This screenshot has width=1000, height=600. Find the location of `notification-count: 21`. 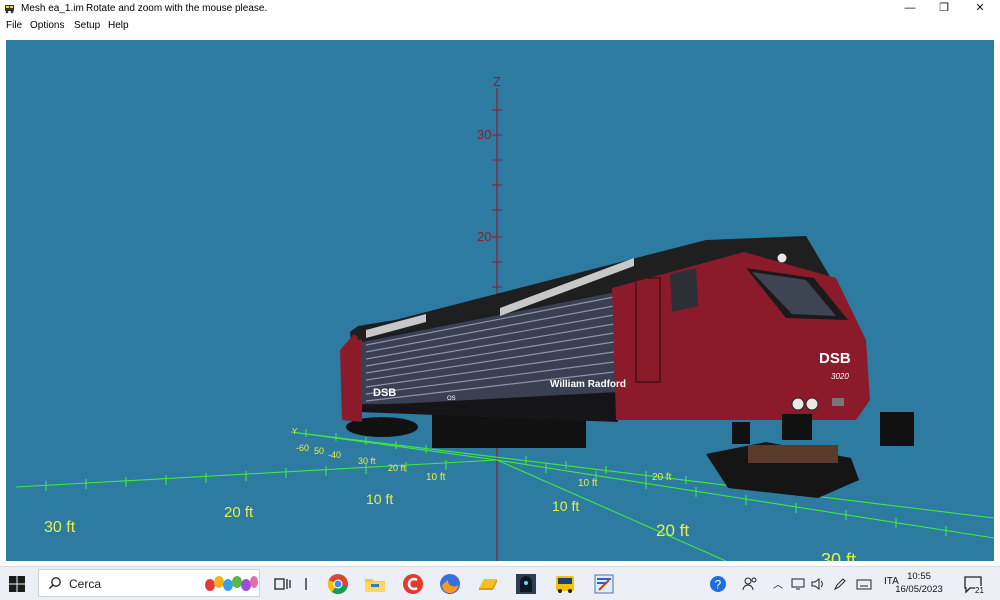

notification-count: 21 is located at coordinates (979, 590).